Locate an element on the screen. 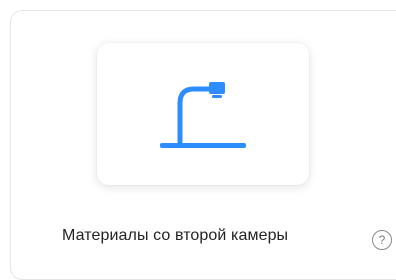  help-circle-icon: ? is located at coordinates (382, 240).